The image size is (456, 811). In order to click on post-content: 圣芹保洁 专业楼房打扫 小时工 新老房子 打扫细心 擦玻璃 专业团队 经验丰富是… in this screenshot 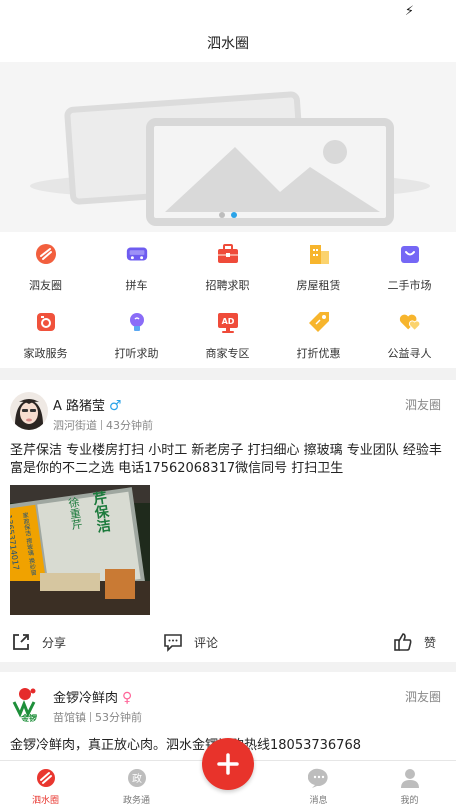, I will do `click(226, 459)`.